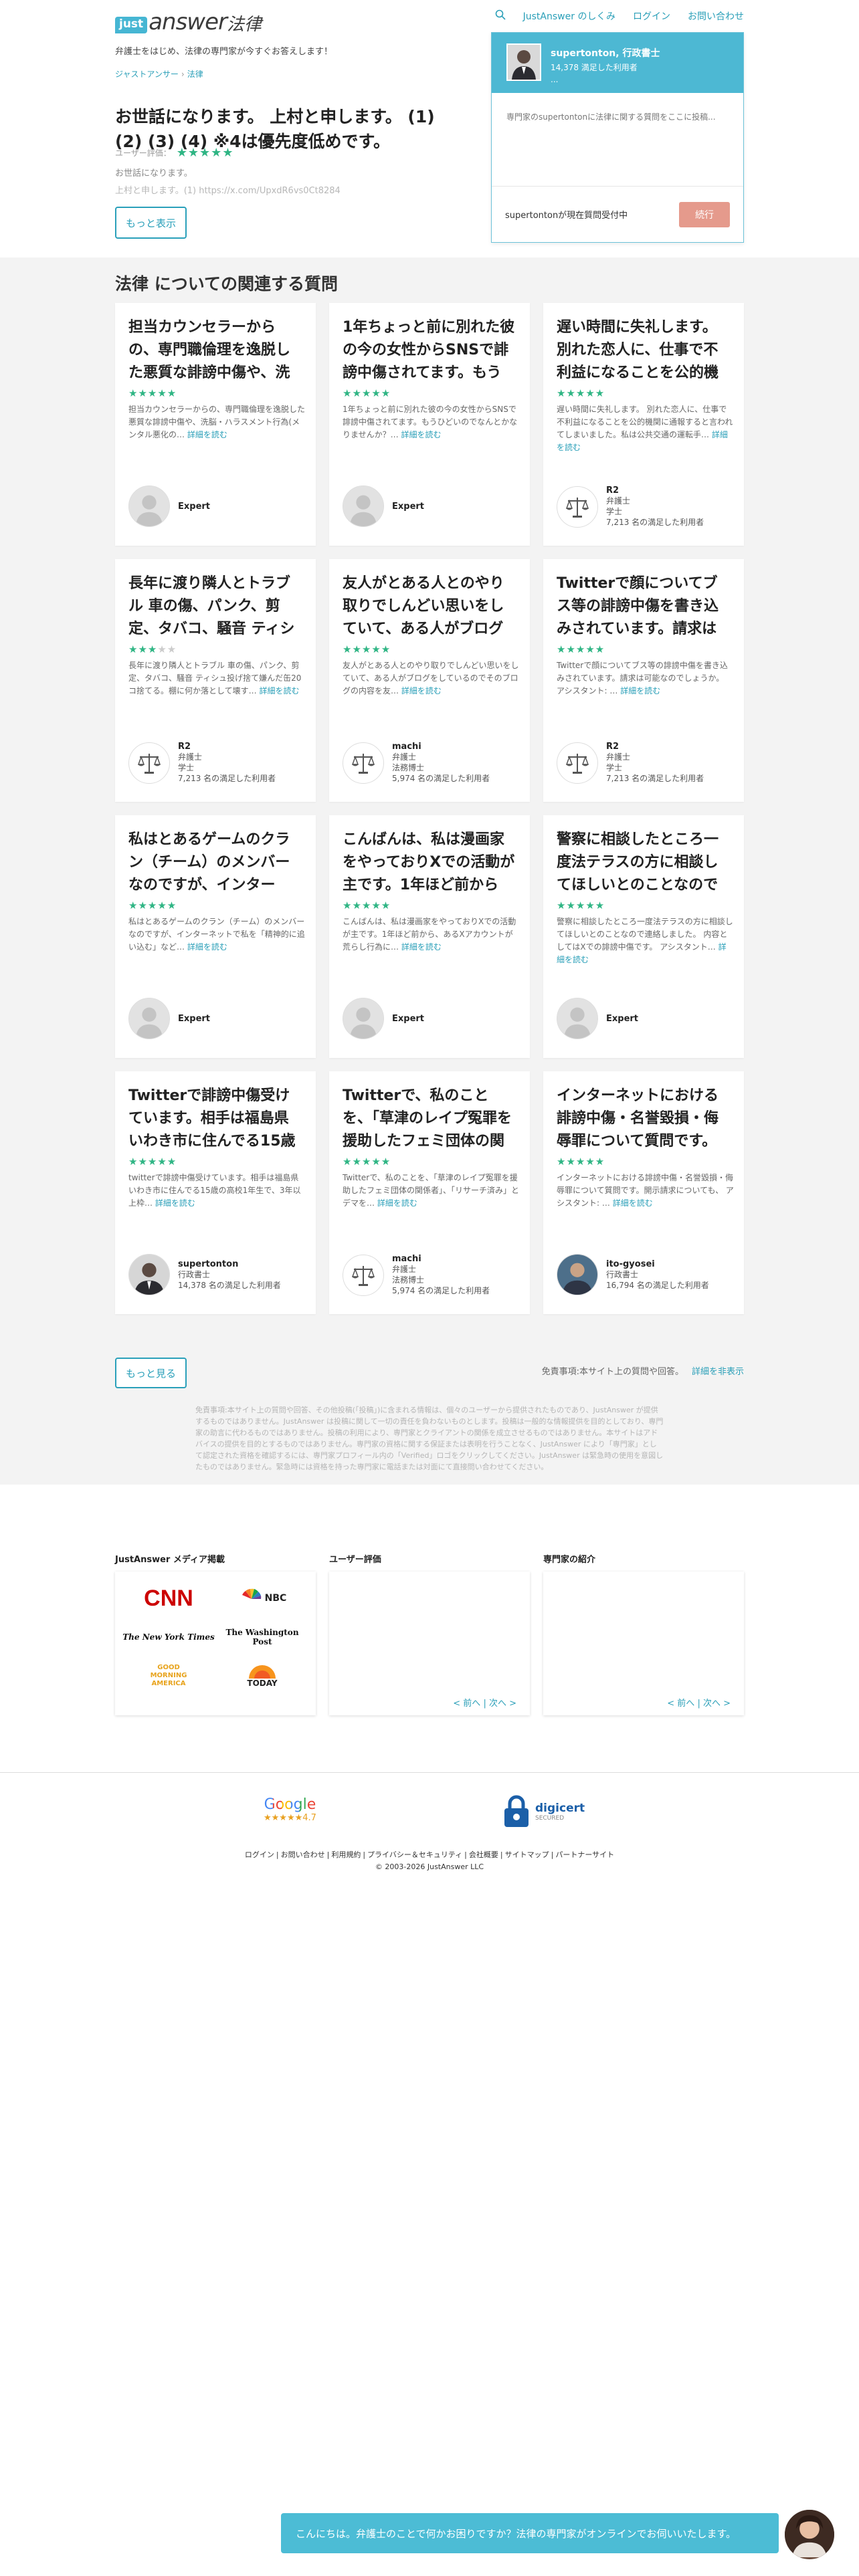 The width and height of the screenshot is (859, 2576). I want to click on card-title: 友人がとある人とのやり取りでしんどい思いをしていて、ある人がブログ, so click(429, 606).